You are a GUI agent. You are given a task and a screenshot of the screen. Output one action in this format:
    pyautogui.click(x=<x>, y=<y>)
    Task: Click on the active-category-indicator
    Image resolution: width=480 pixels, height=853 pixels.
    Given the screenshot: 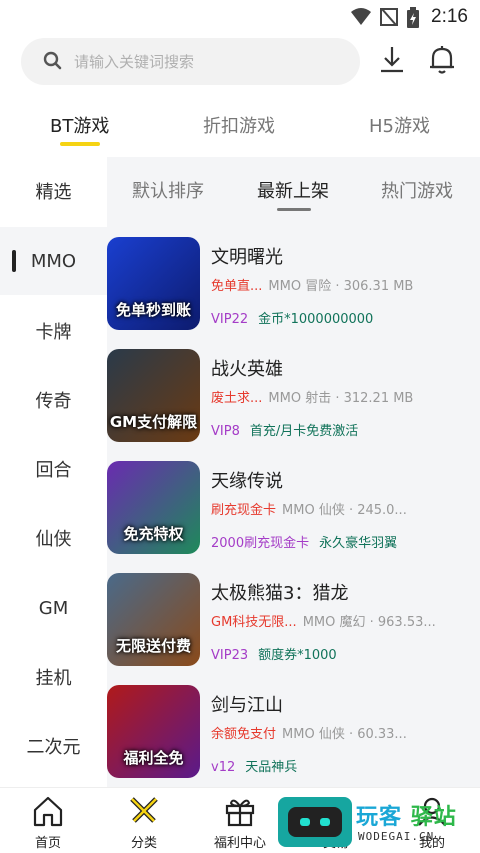 What is the action you would take?
    pyautogui.click(x=14, y=261)
    